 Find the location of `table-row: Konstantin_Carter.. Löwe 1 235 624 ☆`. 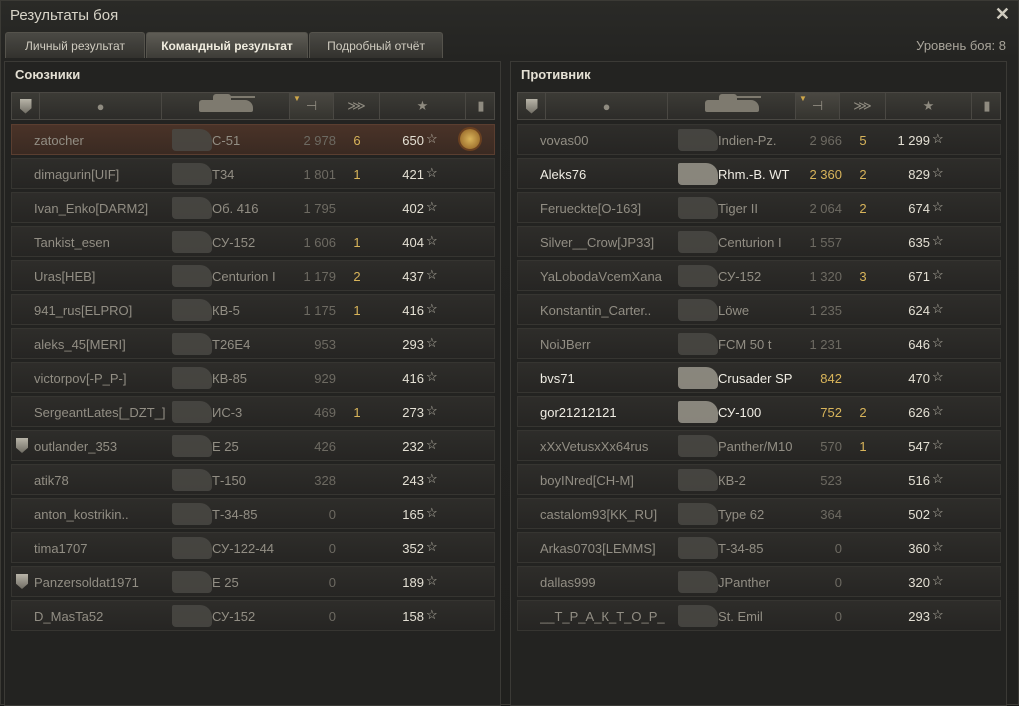

table-row: Konstantin_Carter.. Löwe 1 235 624 ☆ is located at coordinates (759, 309).